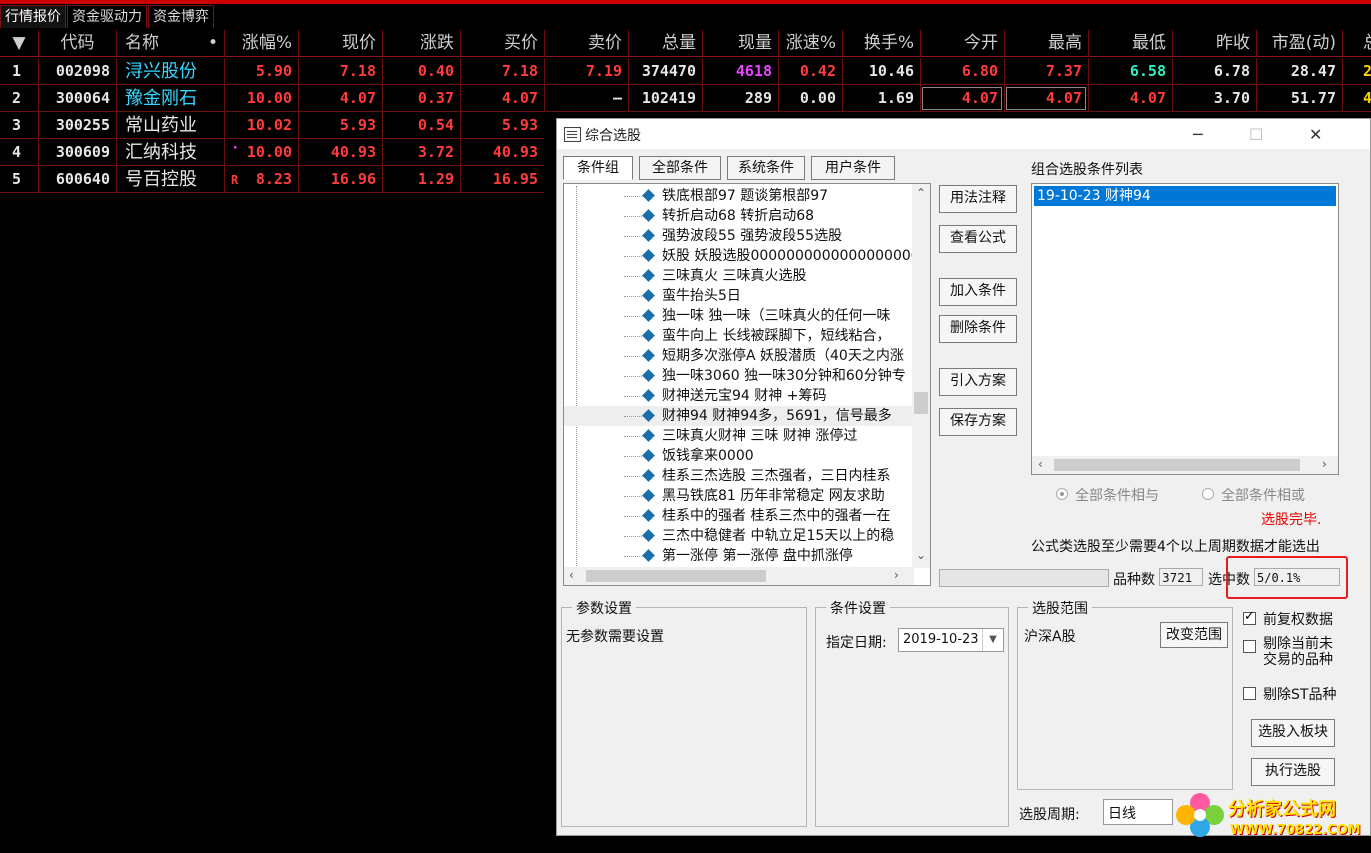  Describe the element at coordinates (1049, 815) in the screenshot. I see `period-label: 选股周期:` at that location.